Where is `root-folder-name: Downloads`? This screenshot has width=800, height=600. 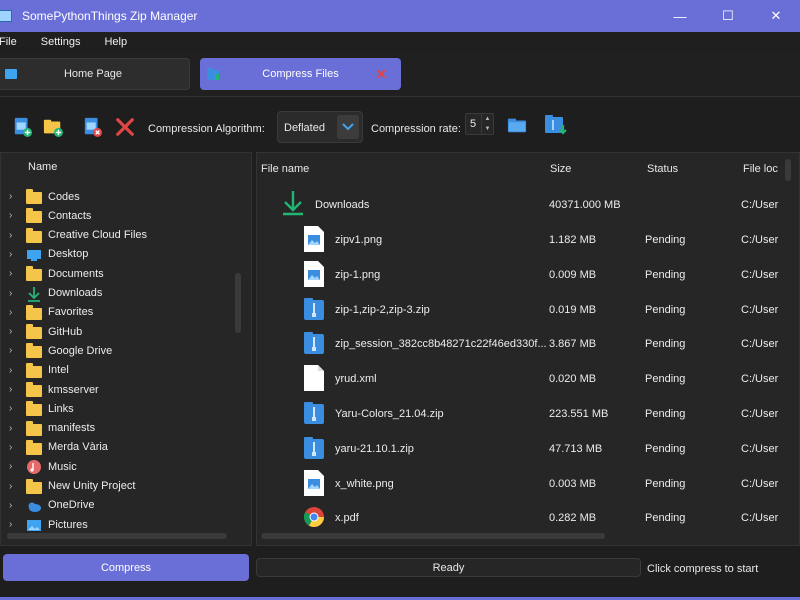 root-folder-name: Downloads is located at coordinates (342, 205).